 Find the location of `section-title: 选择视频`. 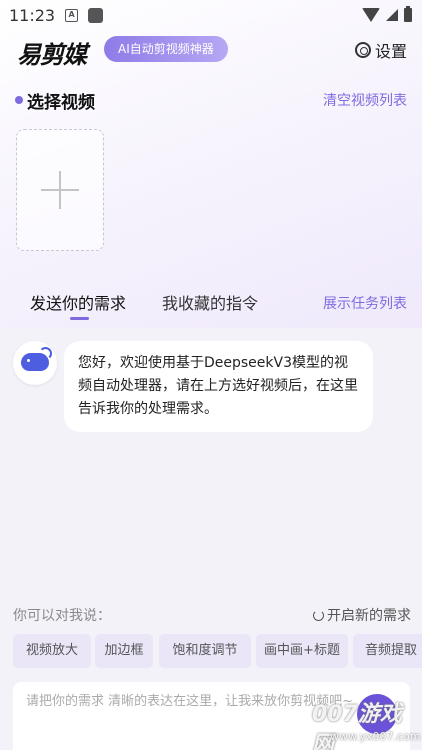

section-title: 选择视频 is located at coordinates (61, 103).